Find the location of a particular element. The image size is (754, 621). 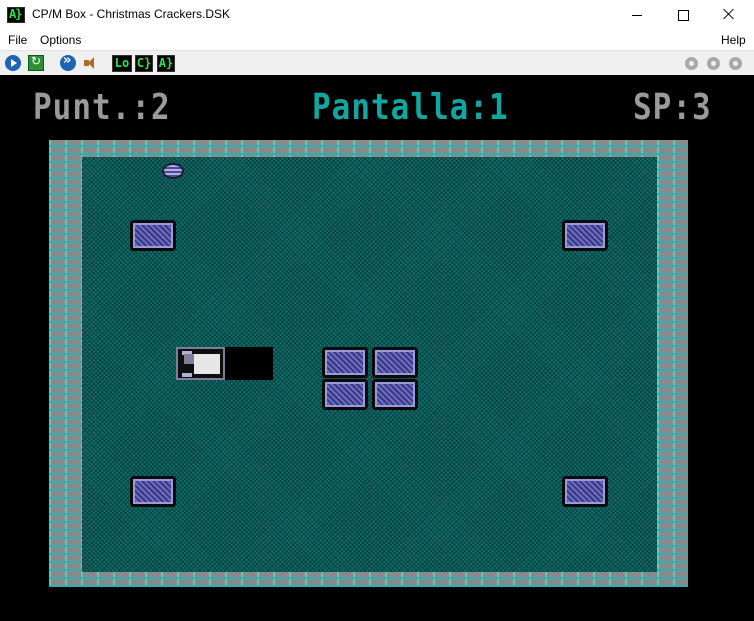

menu-help: Help is located at coordinates (733, 40).